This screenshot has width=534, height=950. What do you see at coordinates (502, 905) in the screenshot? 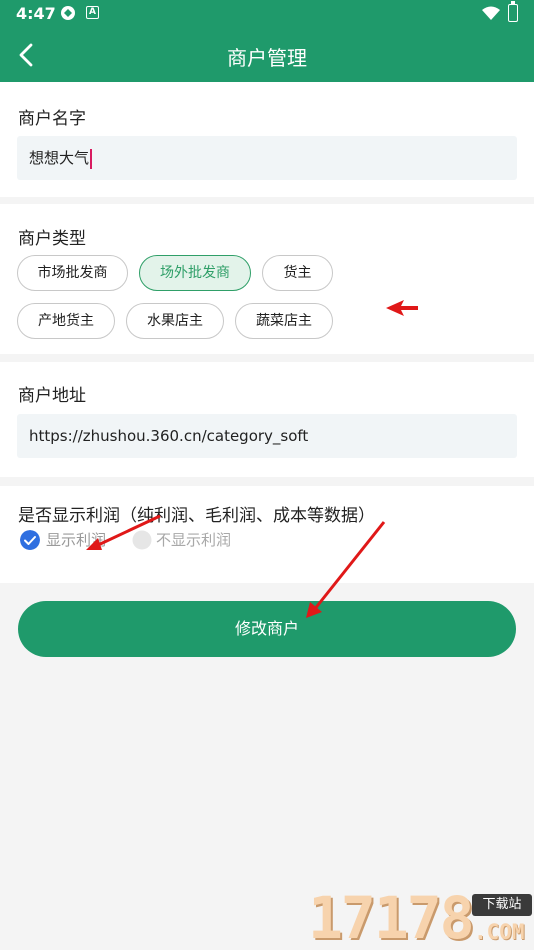
I see `watermark-tag: 下载站` at bounding box center [502, 905].